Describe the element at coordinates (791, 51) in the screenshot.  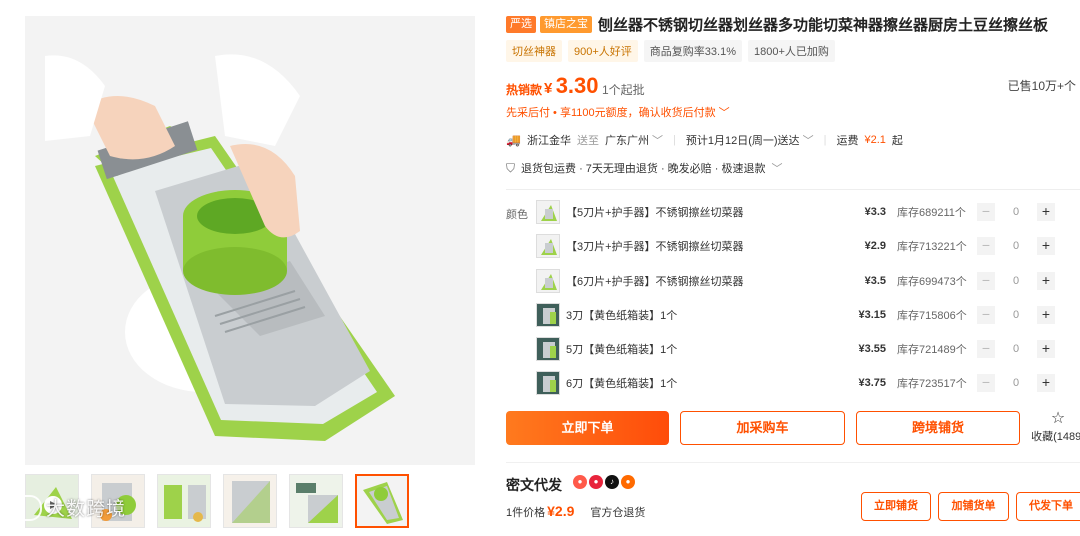
I see `badge-added-to-cart: 1800+人已加购` at that location.